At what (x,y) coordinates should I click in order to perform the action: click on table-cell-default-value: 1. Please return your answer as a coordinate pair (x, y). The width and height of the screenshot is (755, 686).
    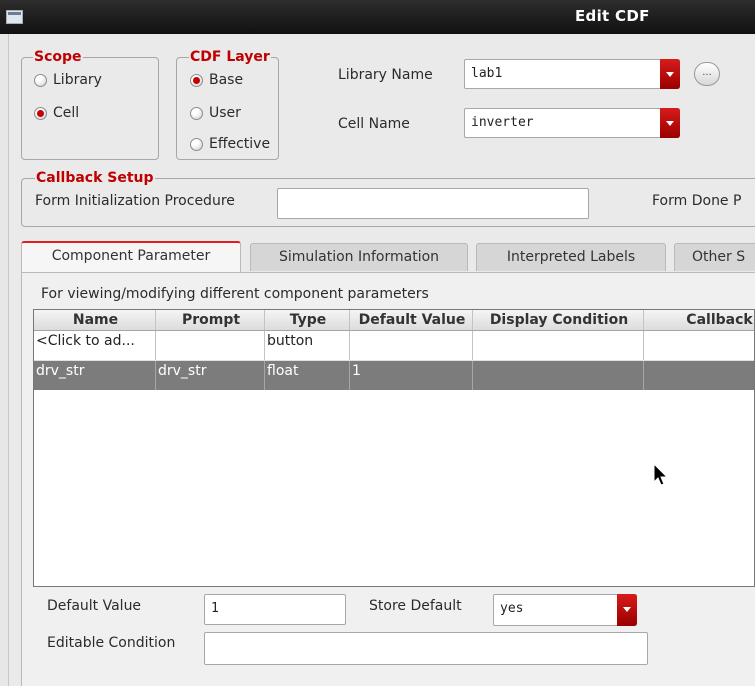
    Looking at the image, I should click on (411, 375).